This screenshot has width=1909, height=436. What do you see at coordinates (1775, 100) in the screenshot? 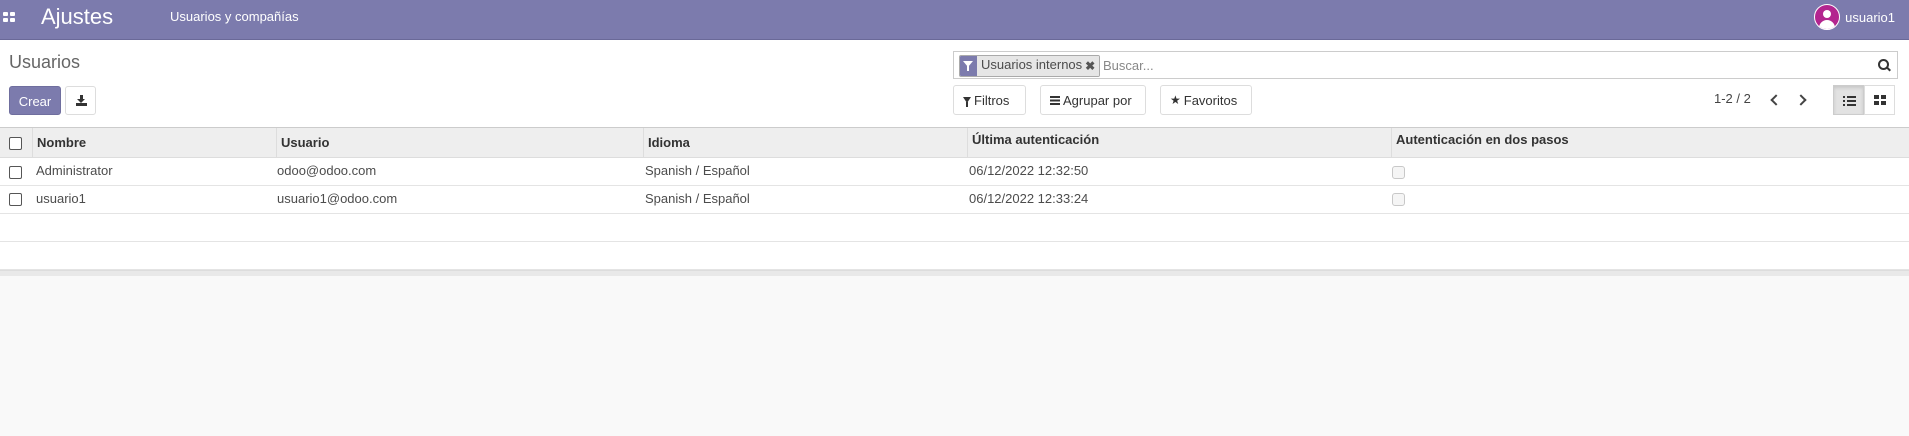
I see `pager-previous-icon` at bounding box center [1775, 100].